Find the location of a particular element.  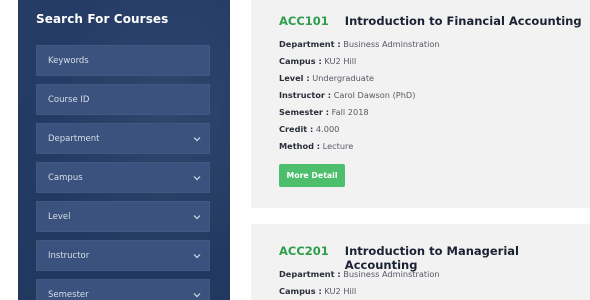

course-detail-row: Semester : Fall 2018 is located at coordinates (324, 112).